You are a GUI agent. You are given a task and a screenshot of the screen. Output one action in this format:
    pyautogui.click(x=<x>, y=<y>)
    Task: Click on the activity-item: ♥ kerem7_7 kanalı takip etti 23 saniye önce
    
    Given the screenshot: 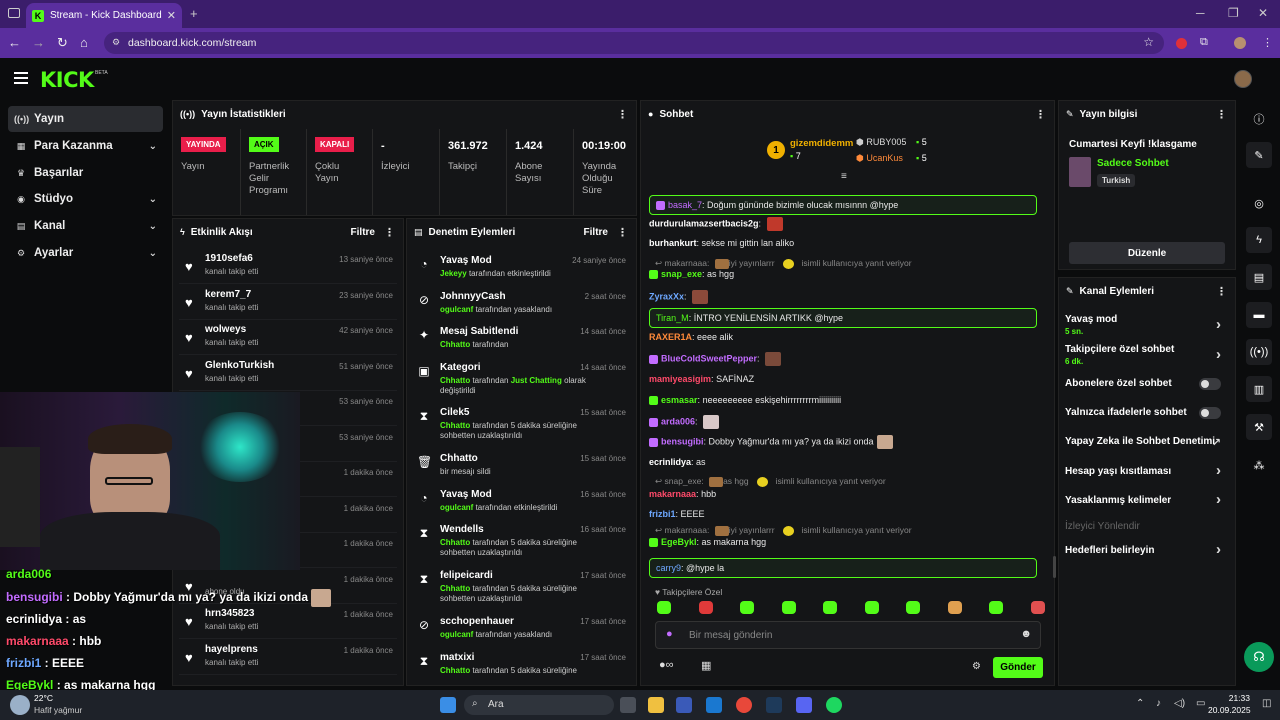 What is the action you would take?
    pyautogui.click(x=288, y=302)
    